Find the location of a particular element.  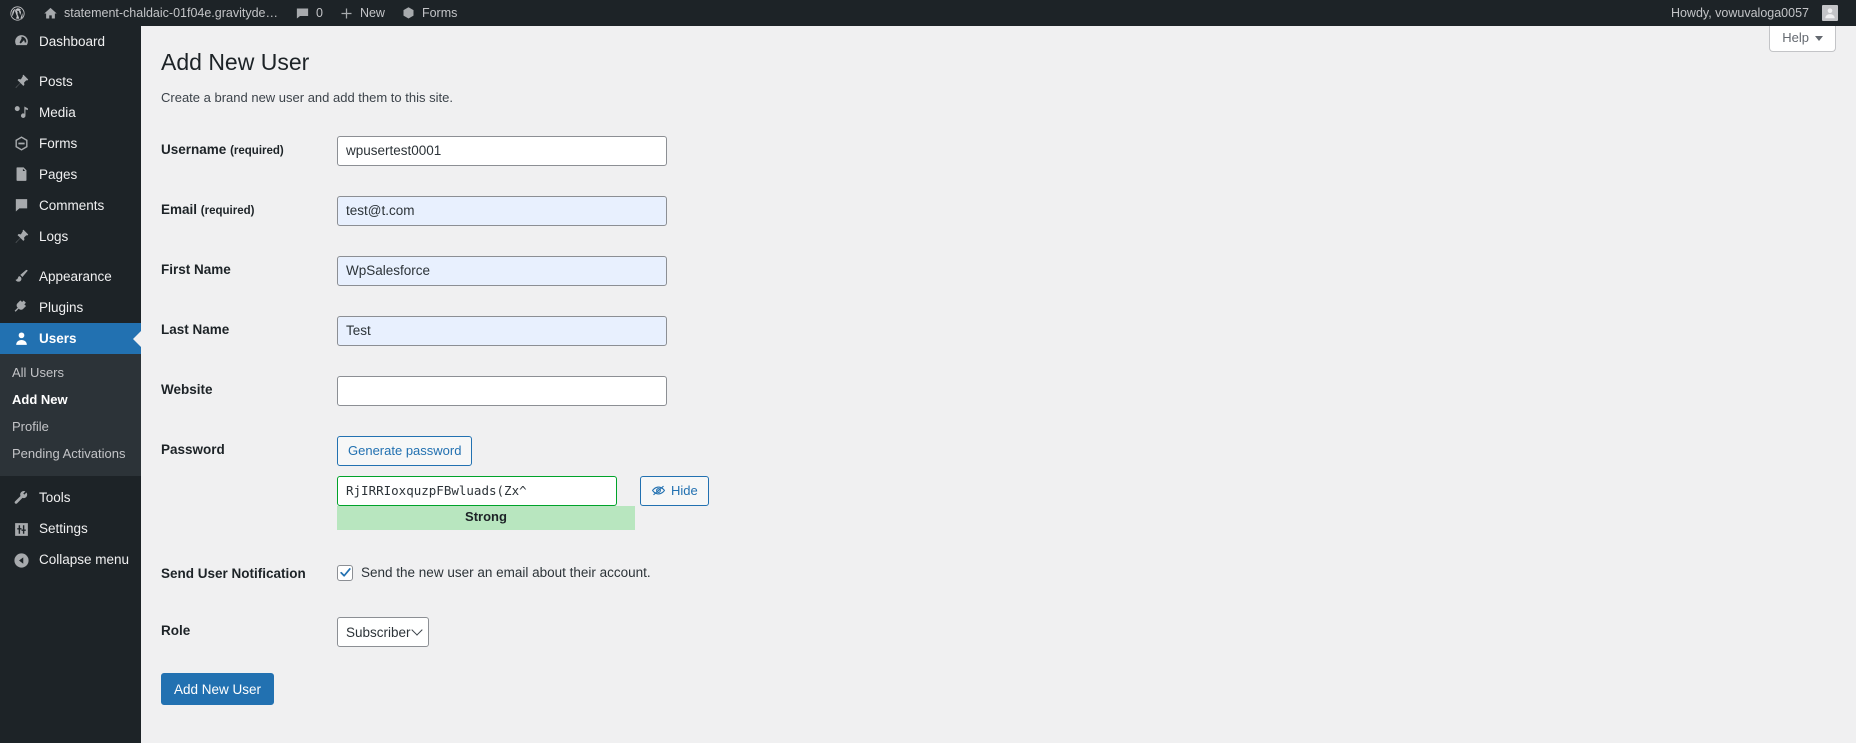

user-avatar-icon is located at coordinates (1830, 13).